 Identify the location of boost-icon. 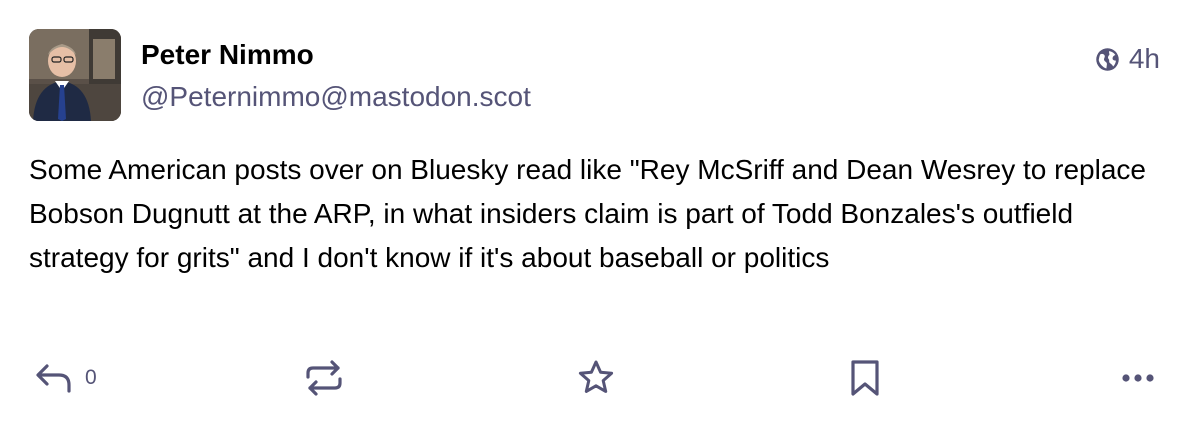
(324, 378).